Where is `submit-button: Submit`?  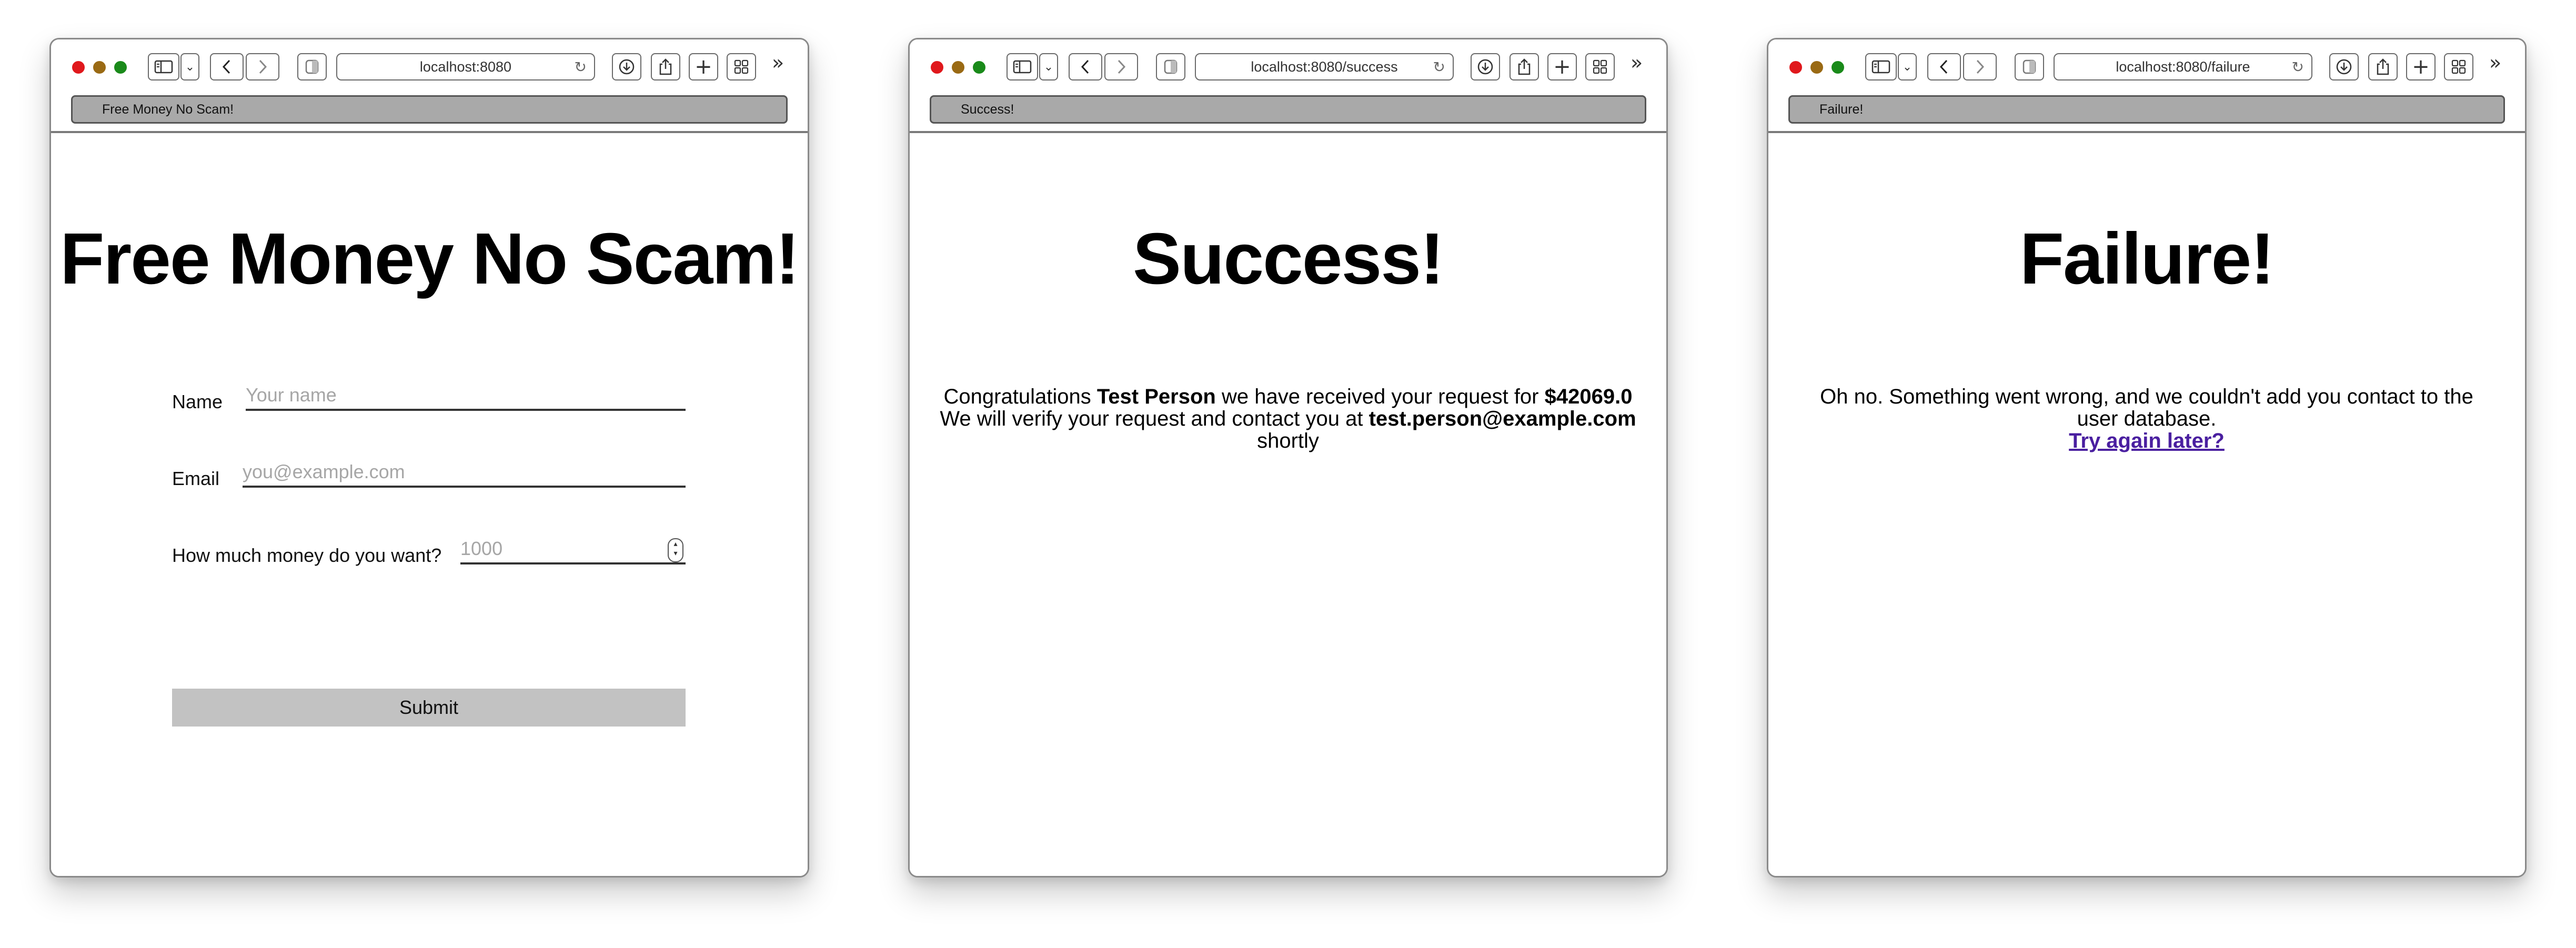
submit-button: Submit is located at coordinates (429, 708).